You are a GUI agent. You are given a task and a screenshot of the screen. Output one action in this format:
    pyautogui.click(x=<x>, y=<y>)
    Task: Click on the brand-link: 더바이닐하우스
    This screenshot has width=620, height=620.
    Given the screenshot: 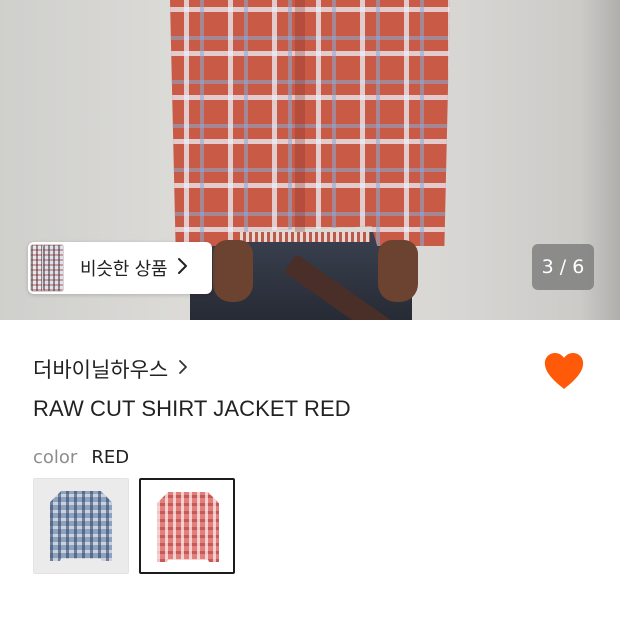 What is the action you would take?
    pyautogui.click(x=110, y=369)
    